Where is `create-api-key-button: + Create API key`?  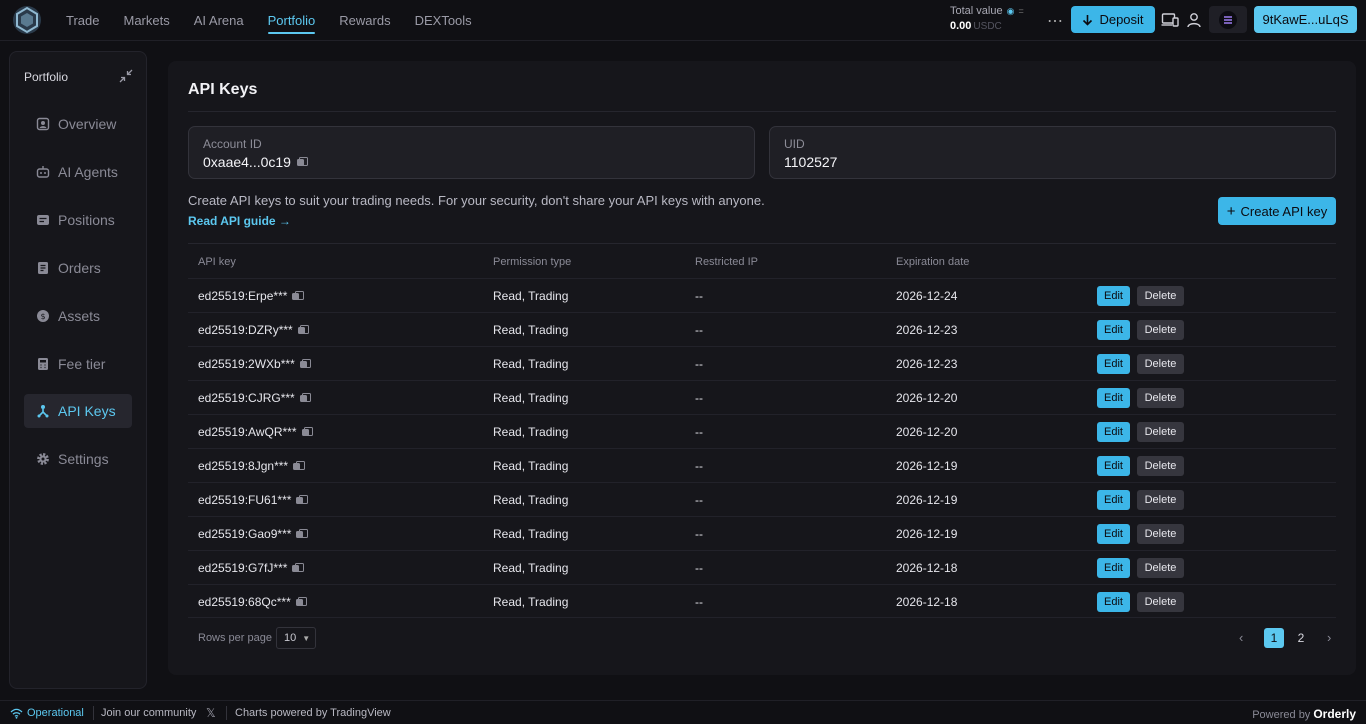
create-api-key-button: + Create API key is located at coordinates (1277, 211).